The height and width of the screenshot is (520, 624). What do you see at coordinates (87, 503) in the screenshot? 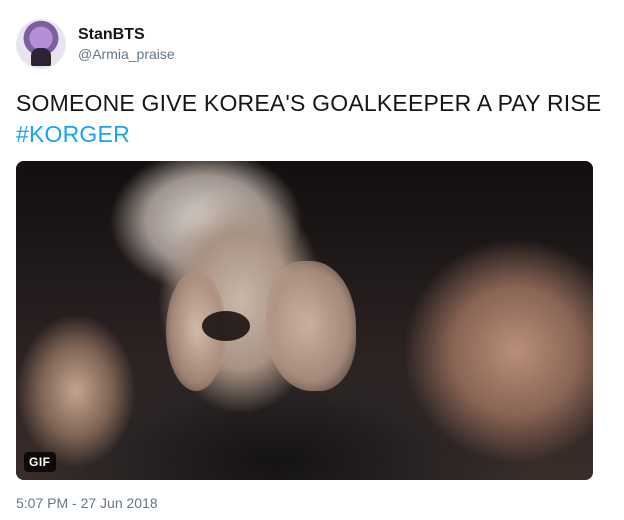
I see `tweet-timestamp: 5:07 PM - 27 Jun 2018` at bounding box center [87, 503].